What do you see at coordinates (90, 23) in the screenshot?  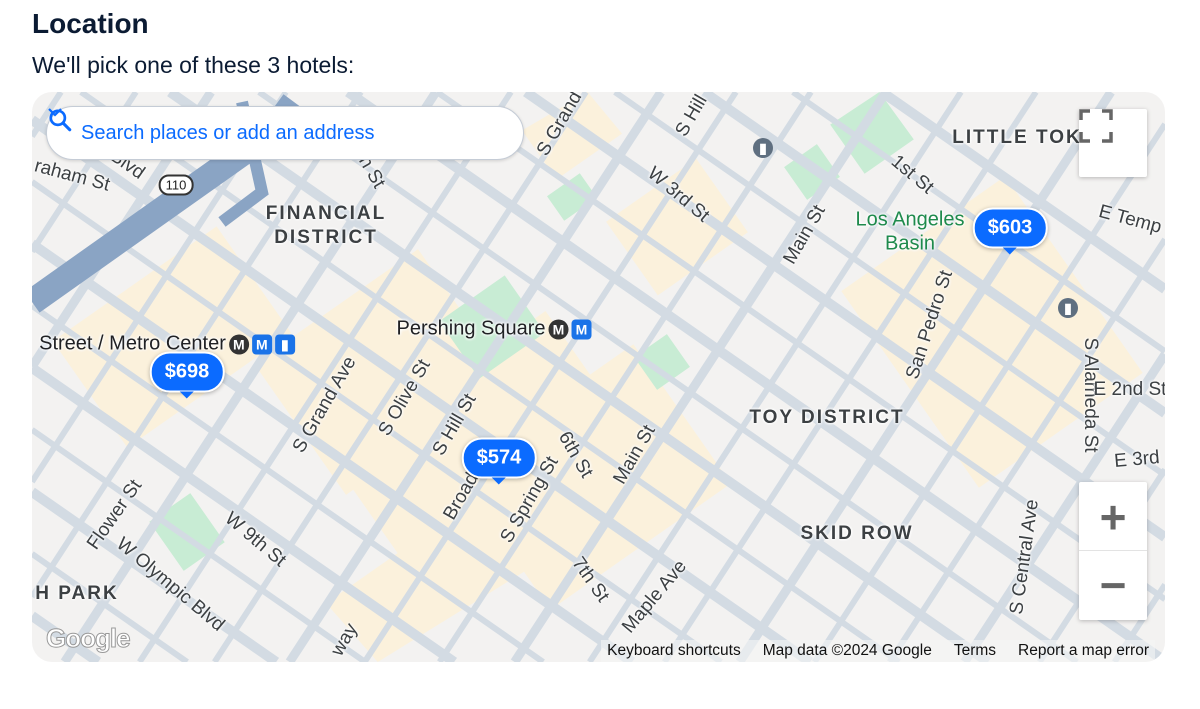 I see `section-title: Location` at bounding box center [90, 23].